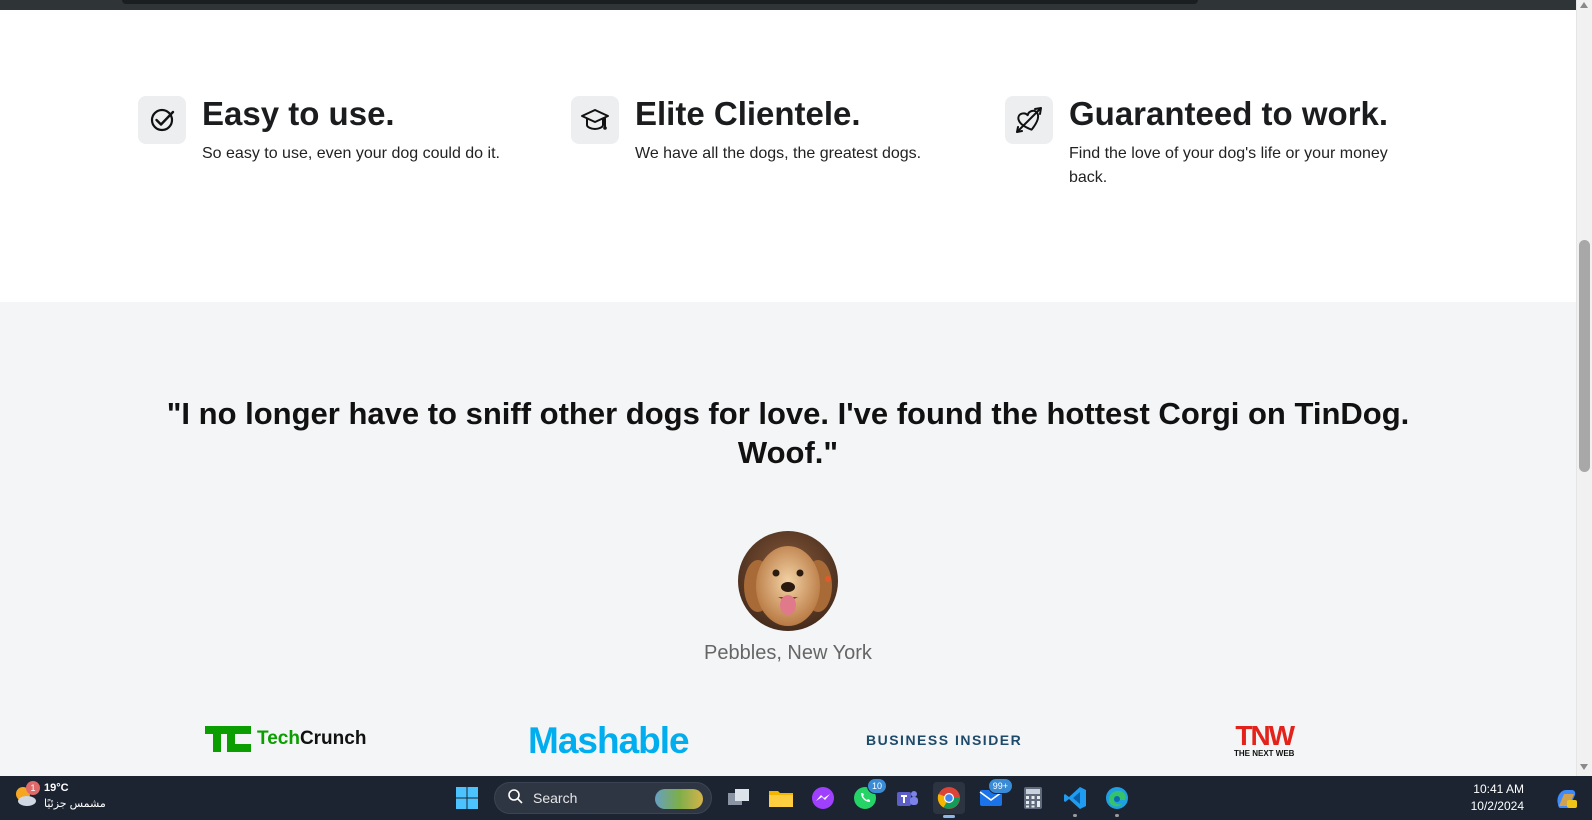  I want to click on whatsapp-icon: 10, so click(868, 796).